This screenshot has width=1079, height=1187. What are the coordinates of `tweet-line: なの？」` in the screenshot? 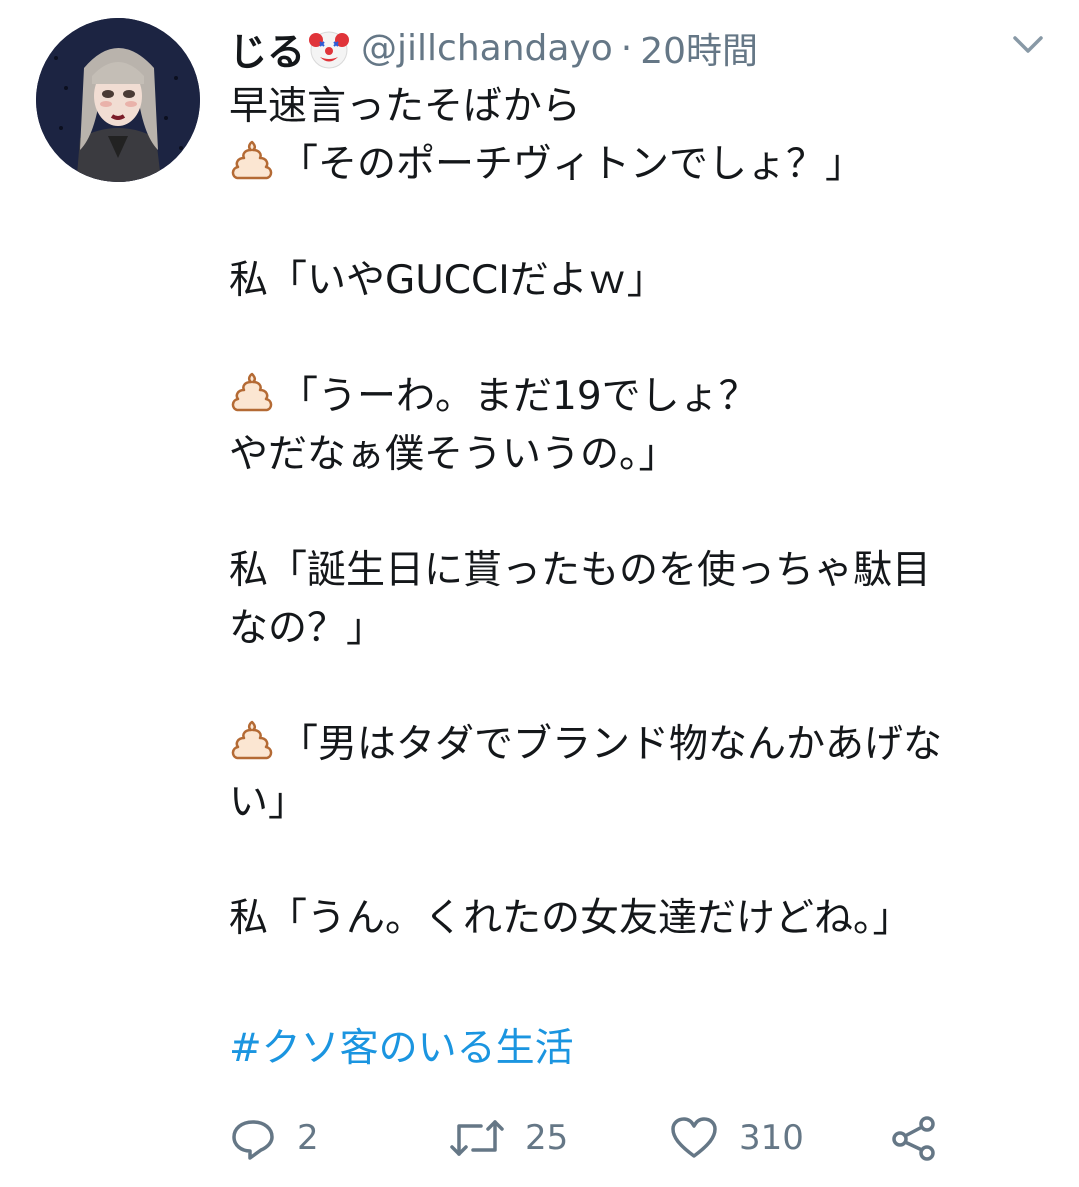 It's located at (639, 629).